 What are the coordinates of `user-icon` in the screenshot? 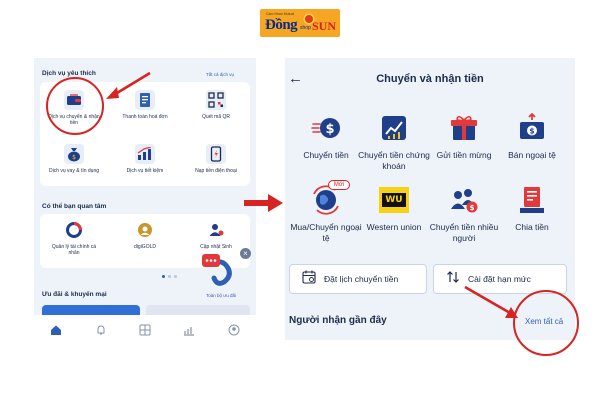 It's located at (234, 330).